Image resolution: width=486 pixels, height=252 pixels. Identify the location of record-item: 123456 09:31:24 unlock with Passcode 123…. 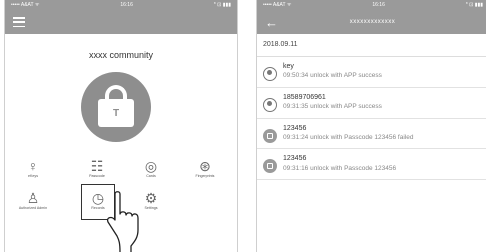
(371, 134).